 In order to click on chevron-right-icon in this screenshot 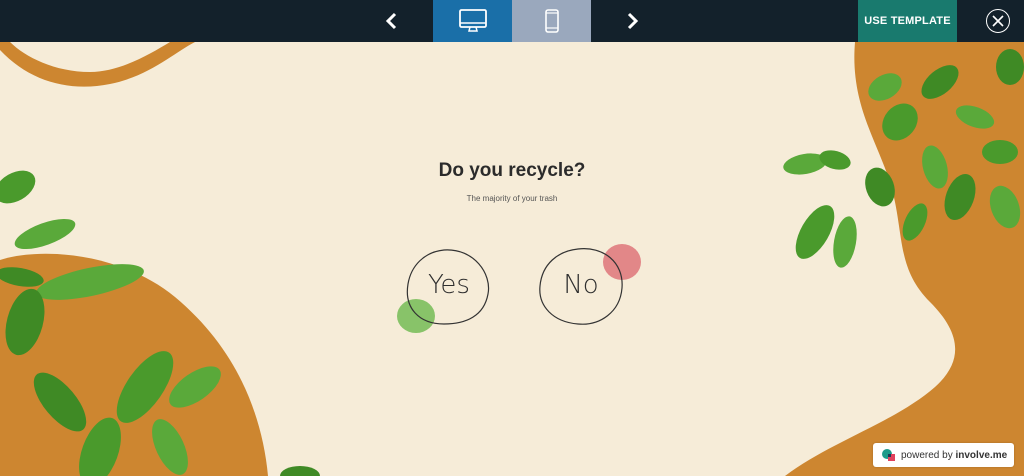, I will do `click(633, 21)`.